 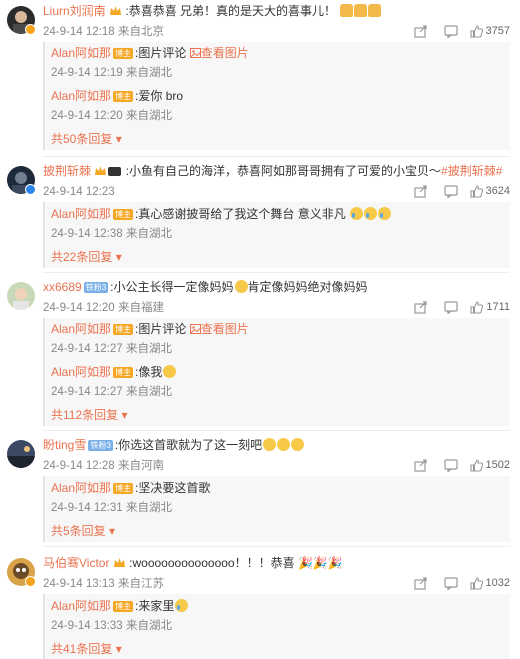 I want to click on comment-time: 24-9-14 12:20, so click(x=79, y=308).